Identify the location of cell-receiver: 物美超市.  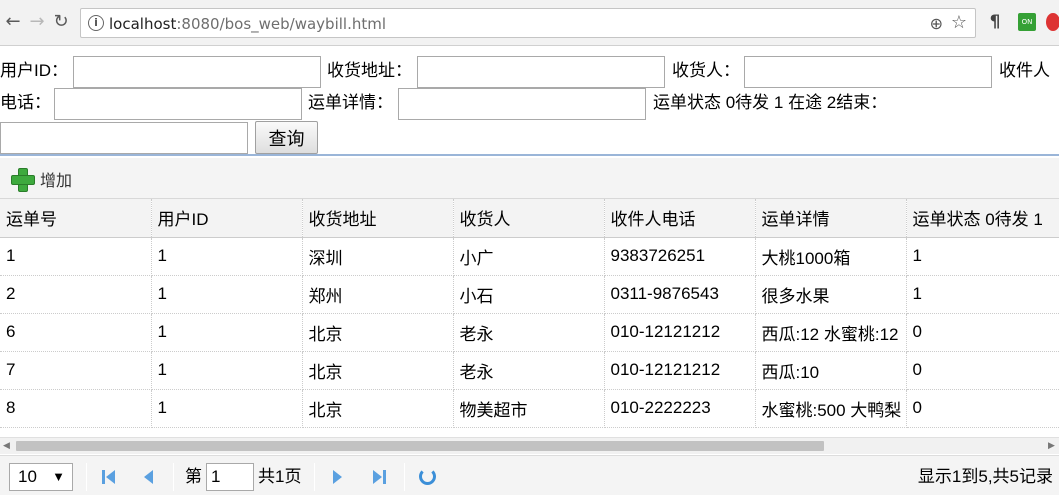
(529, 408).